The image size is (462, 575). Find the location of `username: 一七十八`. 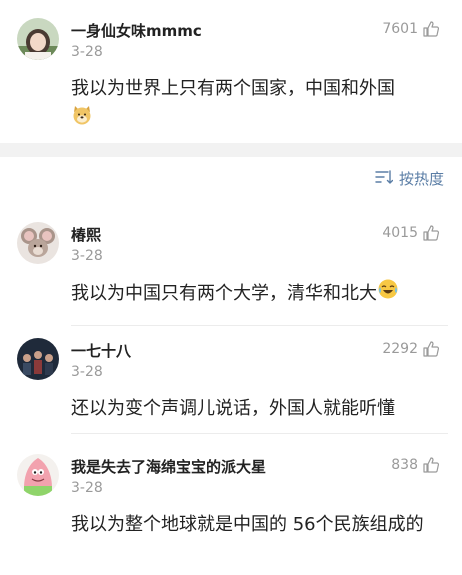

username: 一七十八 is located at coordinates (101, 350).